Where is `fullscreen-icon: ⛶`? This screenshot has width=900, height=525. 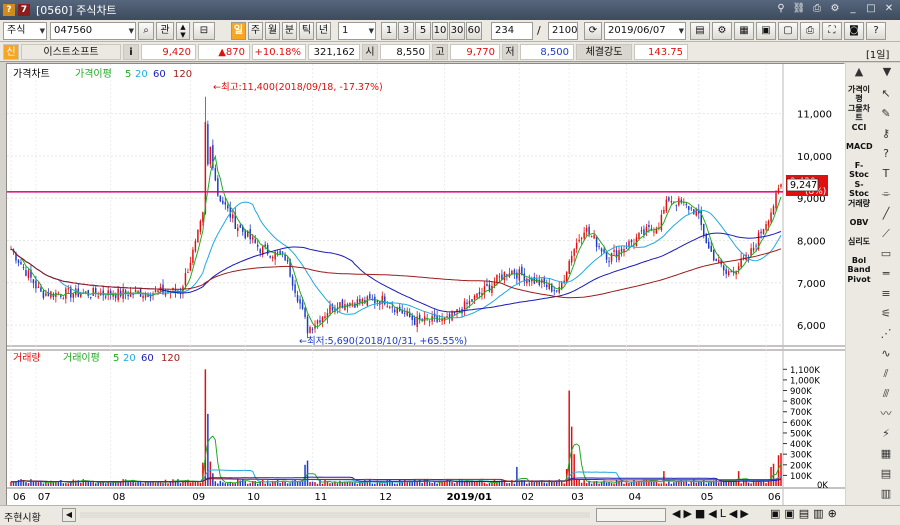
fullscreen-icon: ⛶ is located at coordinates (832, 31).